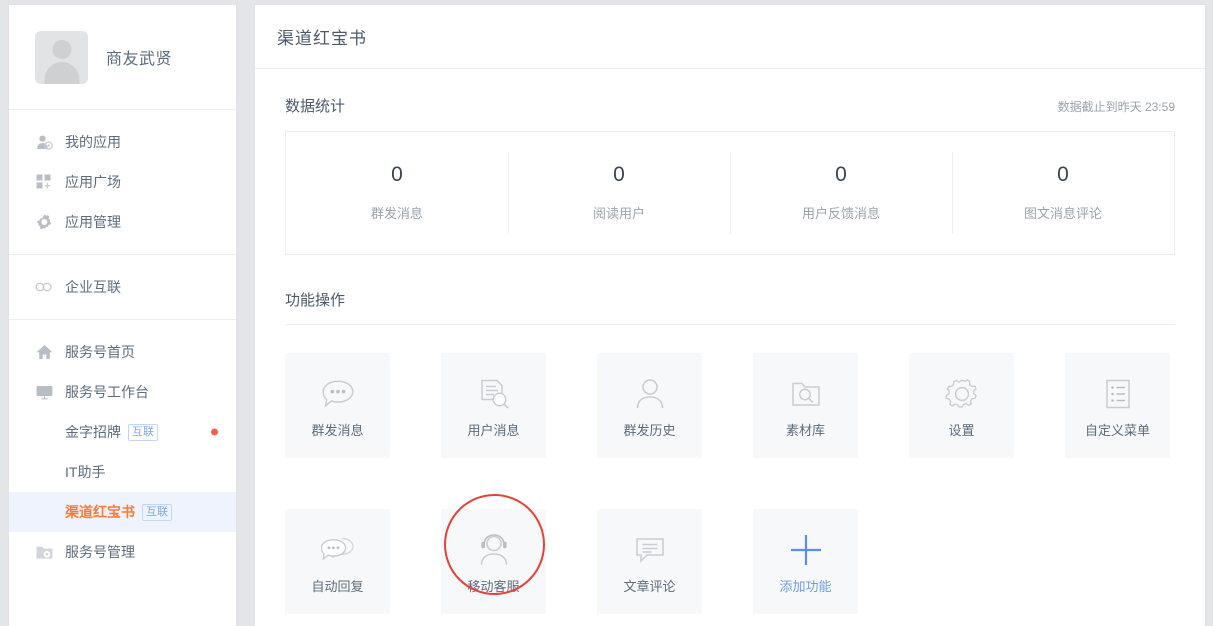 The width and height of the screenshot is (1213, 626). Describe the element at coordinates (44, 287) in the screenshot. I see `infinity-icon` at that location.